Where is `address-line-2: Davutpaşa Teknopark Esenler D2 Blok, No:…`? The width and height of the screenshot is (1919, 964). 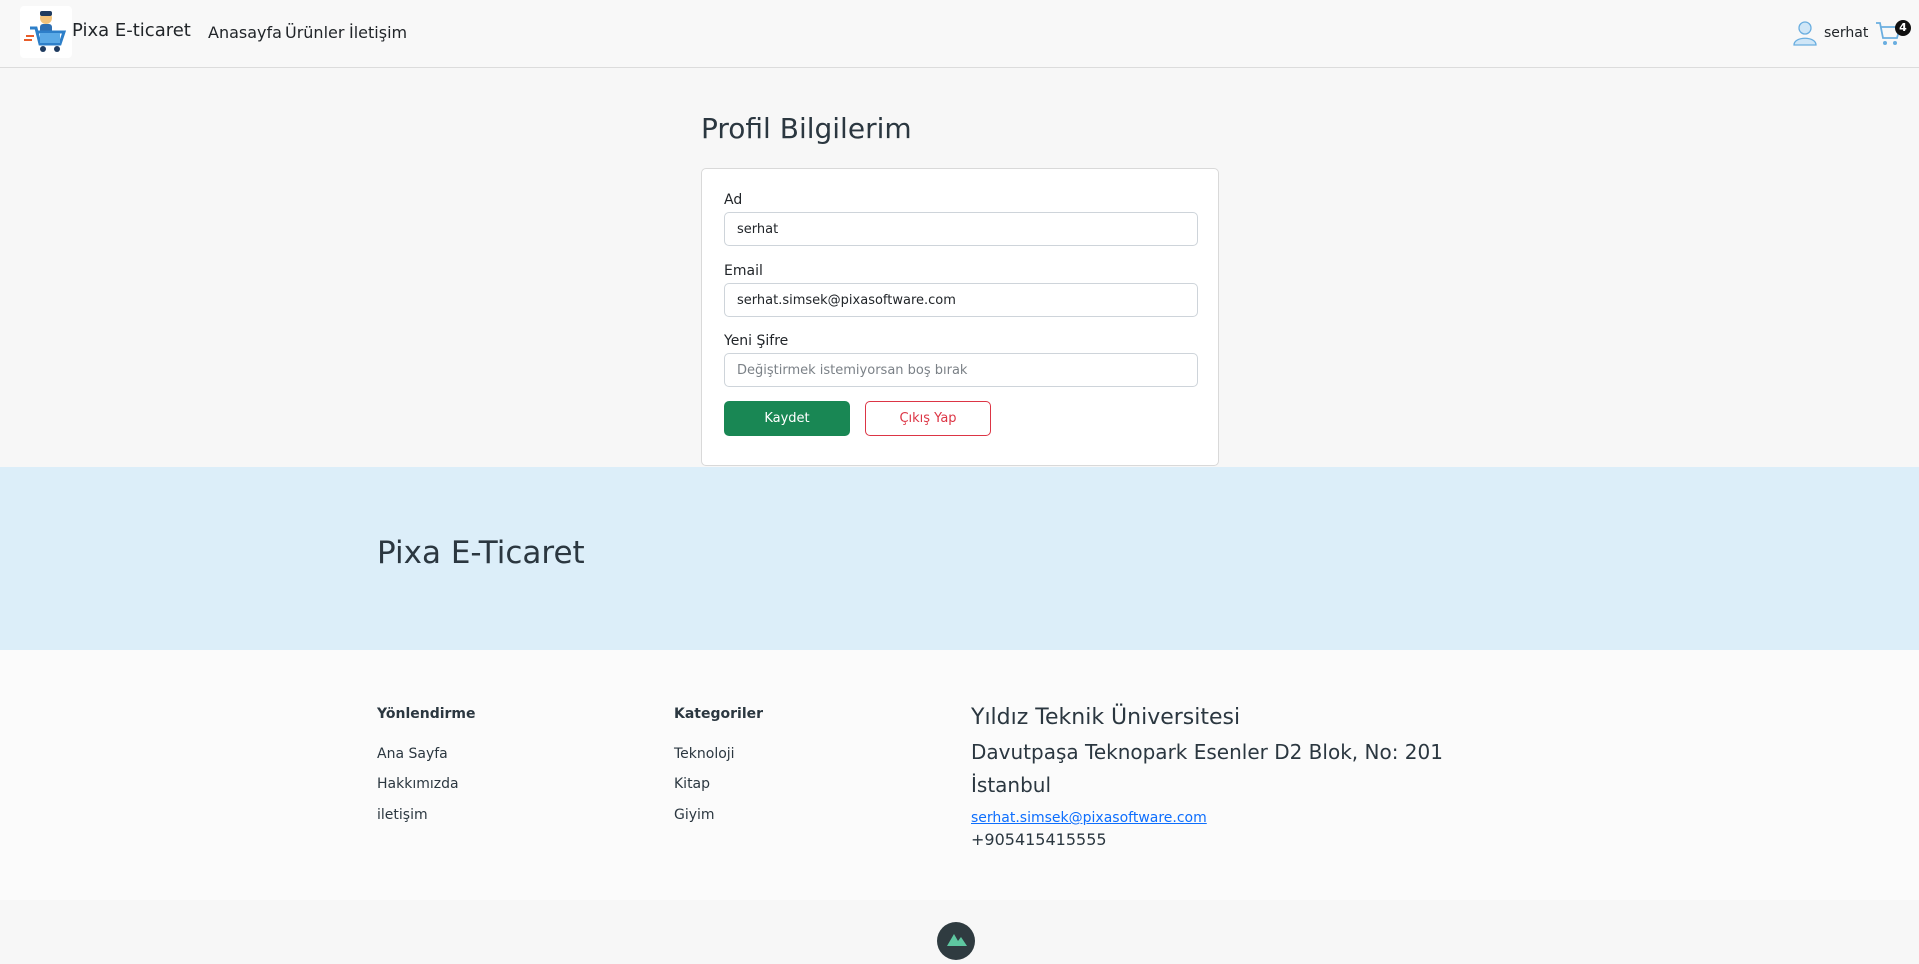
address-line-2: Davutpaşa Teknopark Esenler D2 Blok, No:… is located at coordinates (1207, 752).